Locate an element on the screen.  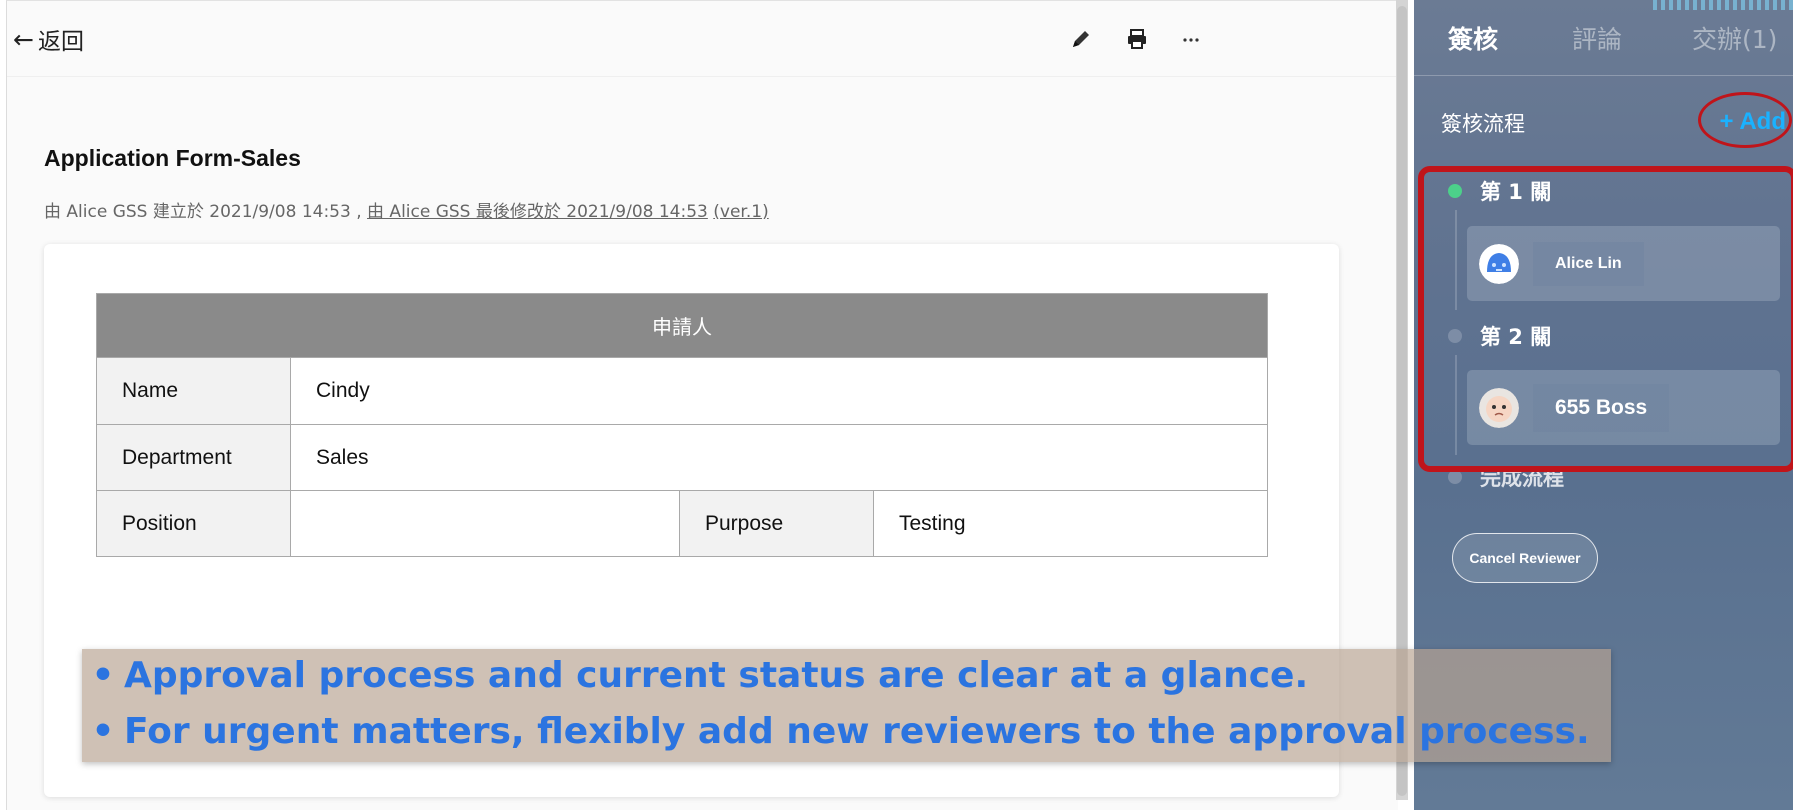
back-label: 返回 is located at coordinates (60, 42).